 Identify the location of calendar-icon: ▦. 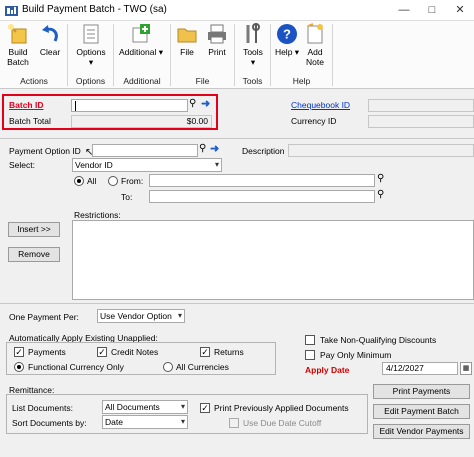
(466, 368).